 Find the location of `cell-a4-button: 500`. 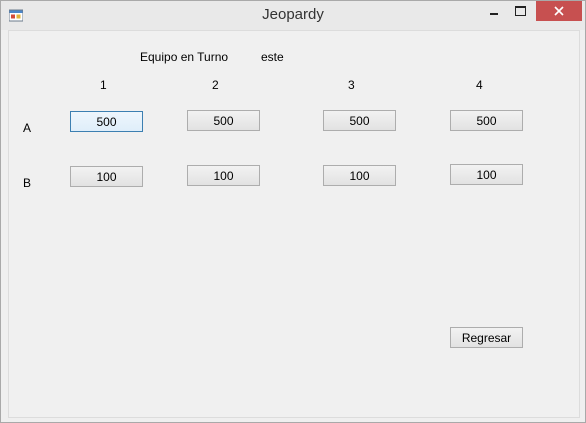

cell-a4-button: 500 is located at coordinates (486, 120).